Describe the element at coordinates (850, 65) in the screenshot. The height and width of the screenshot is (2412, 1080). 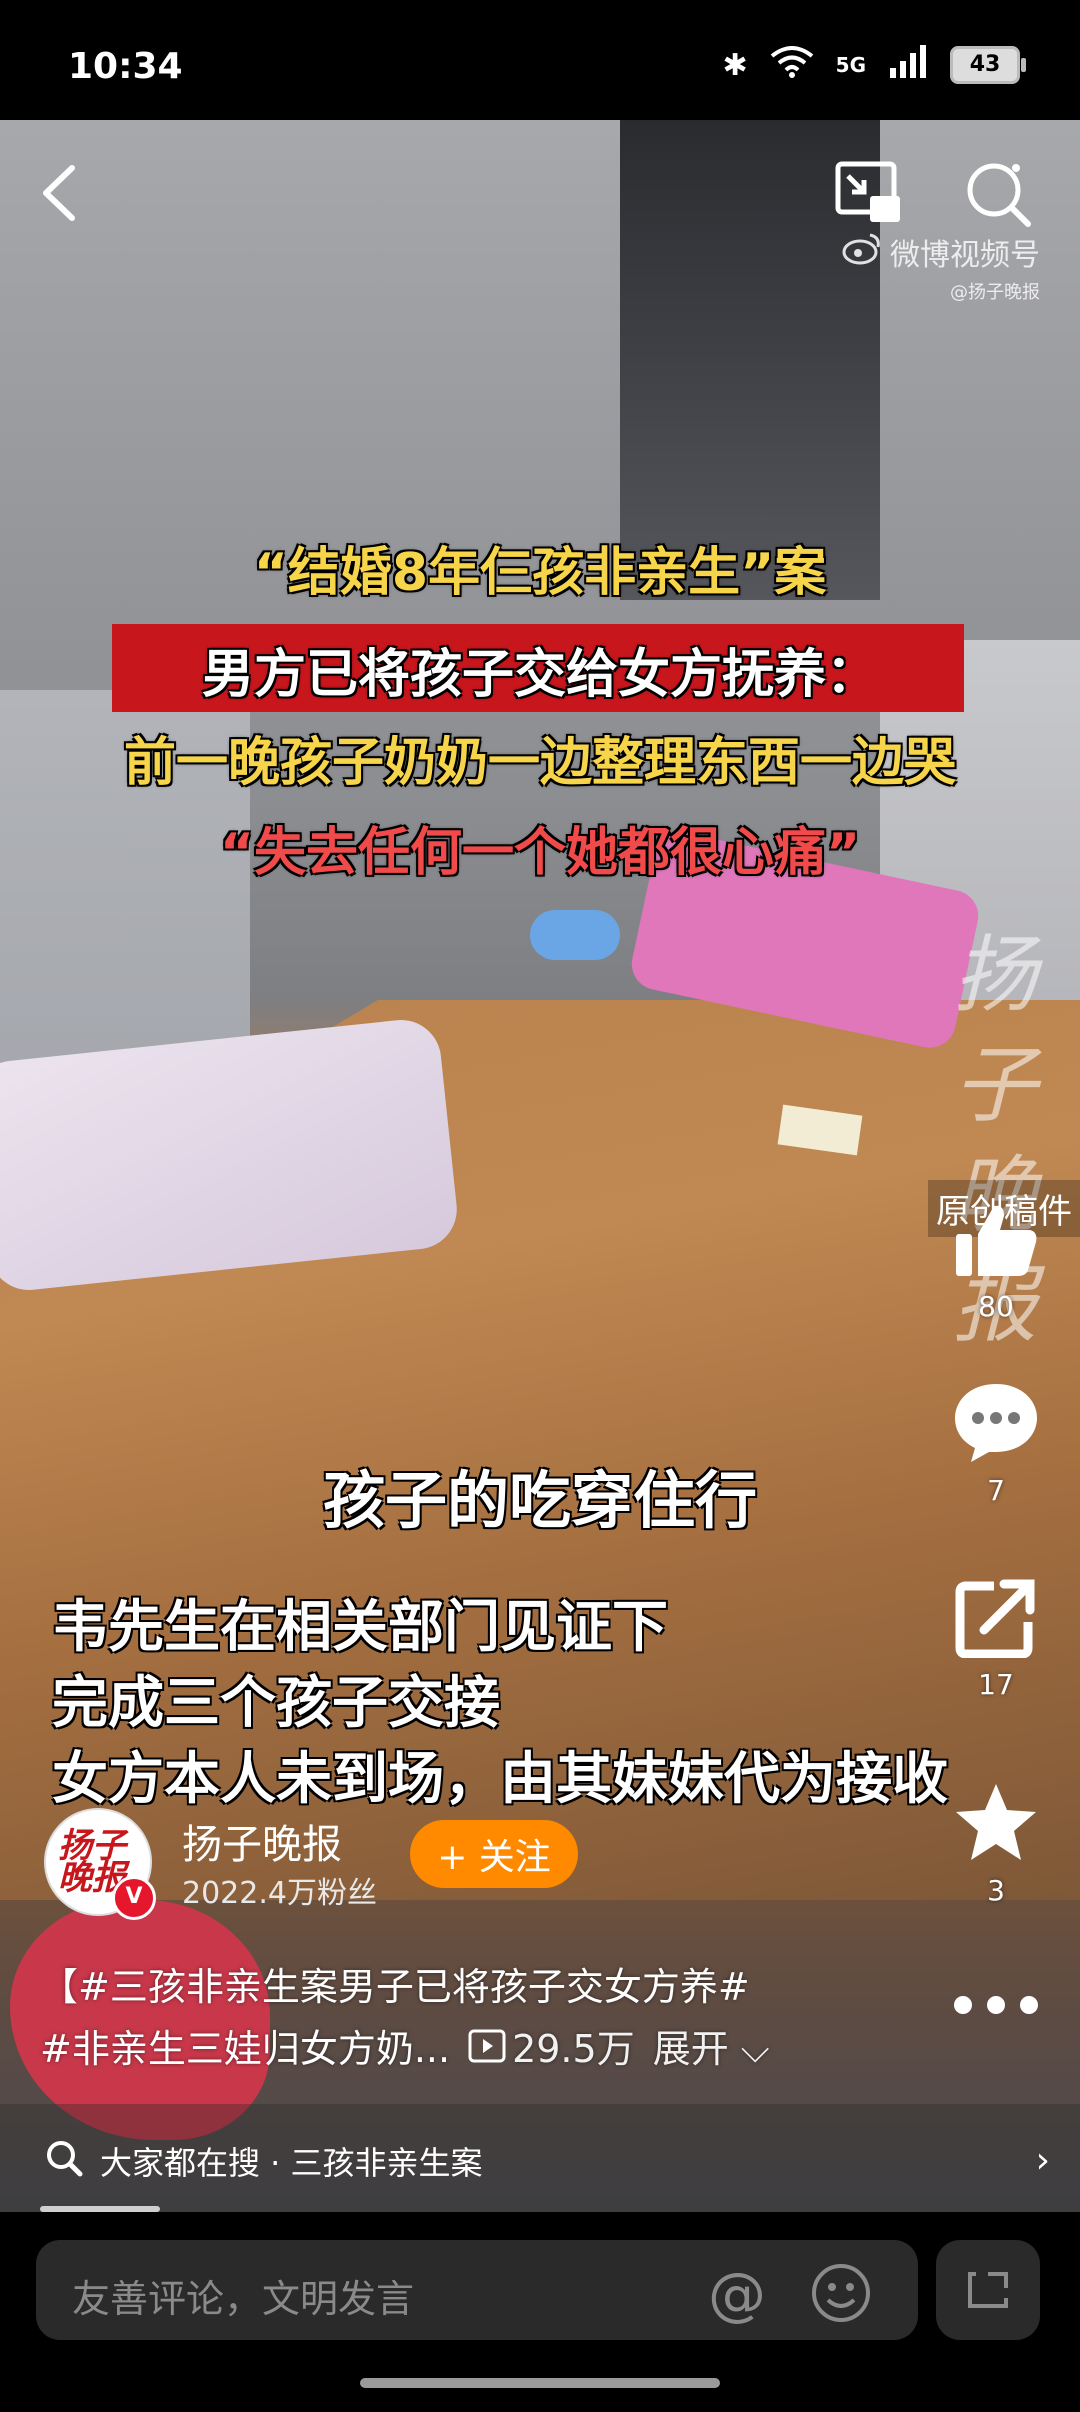
I see `network-label: 5G` at that location.